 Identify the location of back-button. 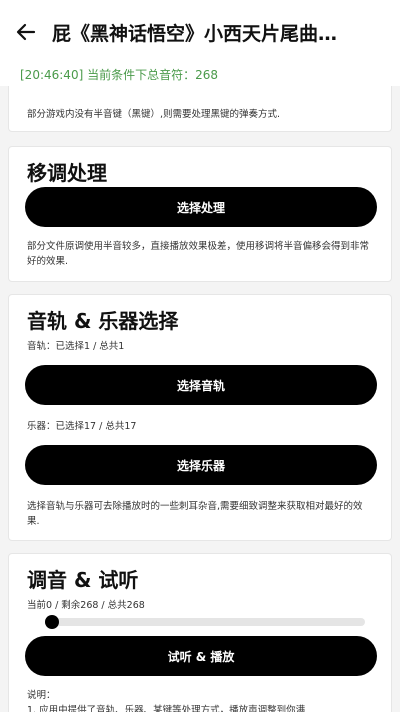
(26, 32).